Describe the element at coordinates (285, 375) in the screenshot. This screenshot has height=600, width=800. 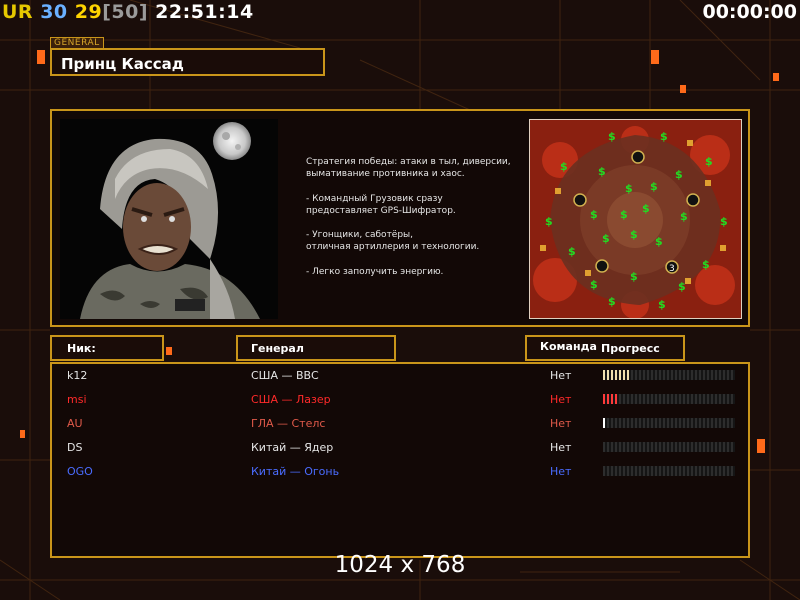
I see `player-general: США — ВВС` at that location.